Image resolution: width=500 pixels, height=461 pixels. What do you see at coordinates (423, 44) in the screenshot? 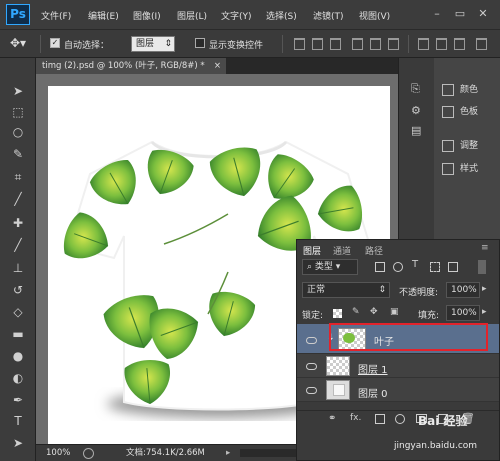
I see `distribute-top-icon` at bounding box center [423, 44].